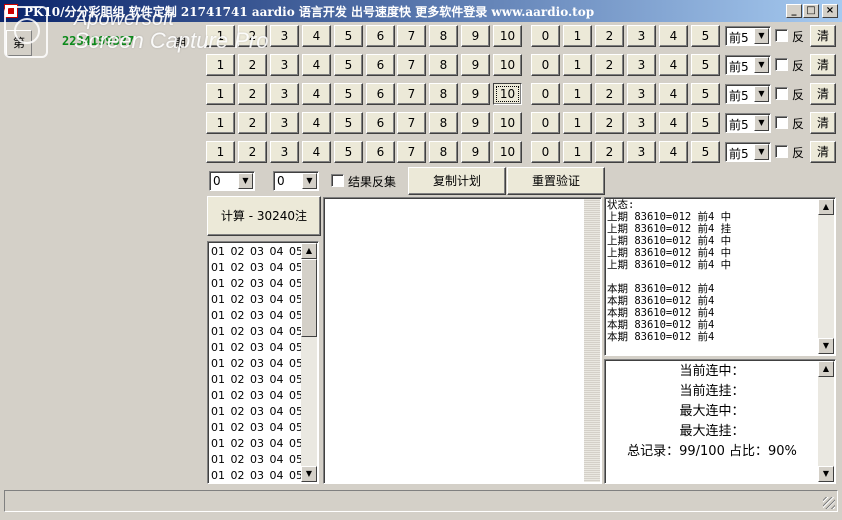 This screenshot has height=520, width=842. What do you see at coordinates (641, 36) in the screenshot?
I see `row-1-digit-3-button: 3` at bounding box center [641, 36].